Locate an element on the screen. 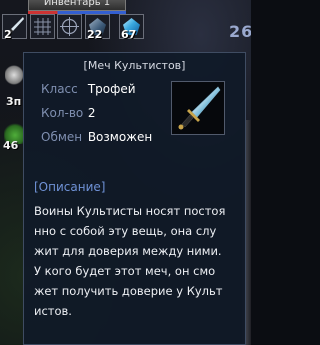 The width and height of the screenshot is (320, 345). property-key: Кол-во is located at coordinates (62, 113).